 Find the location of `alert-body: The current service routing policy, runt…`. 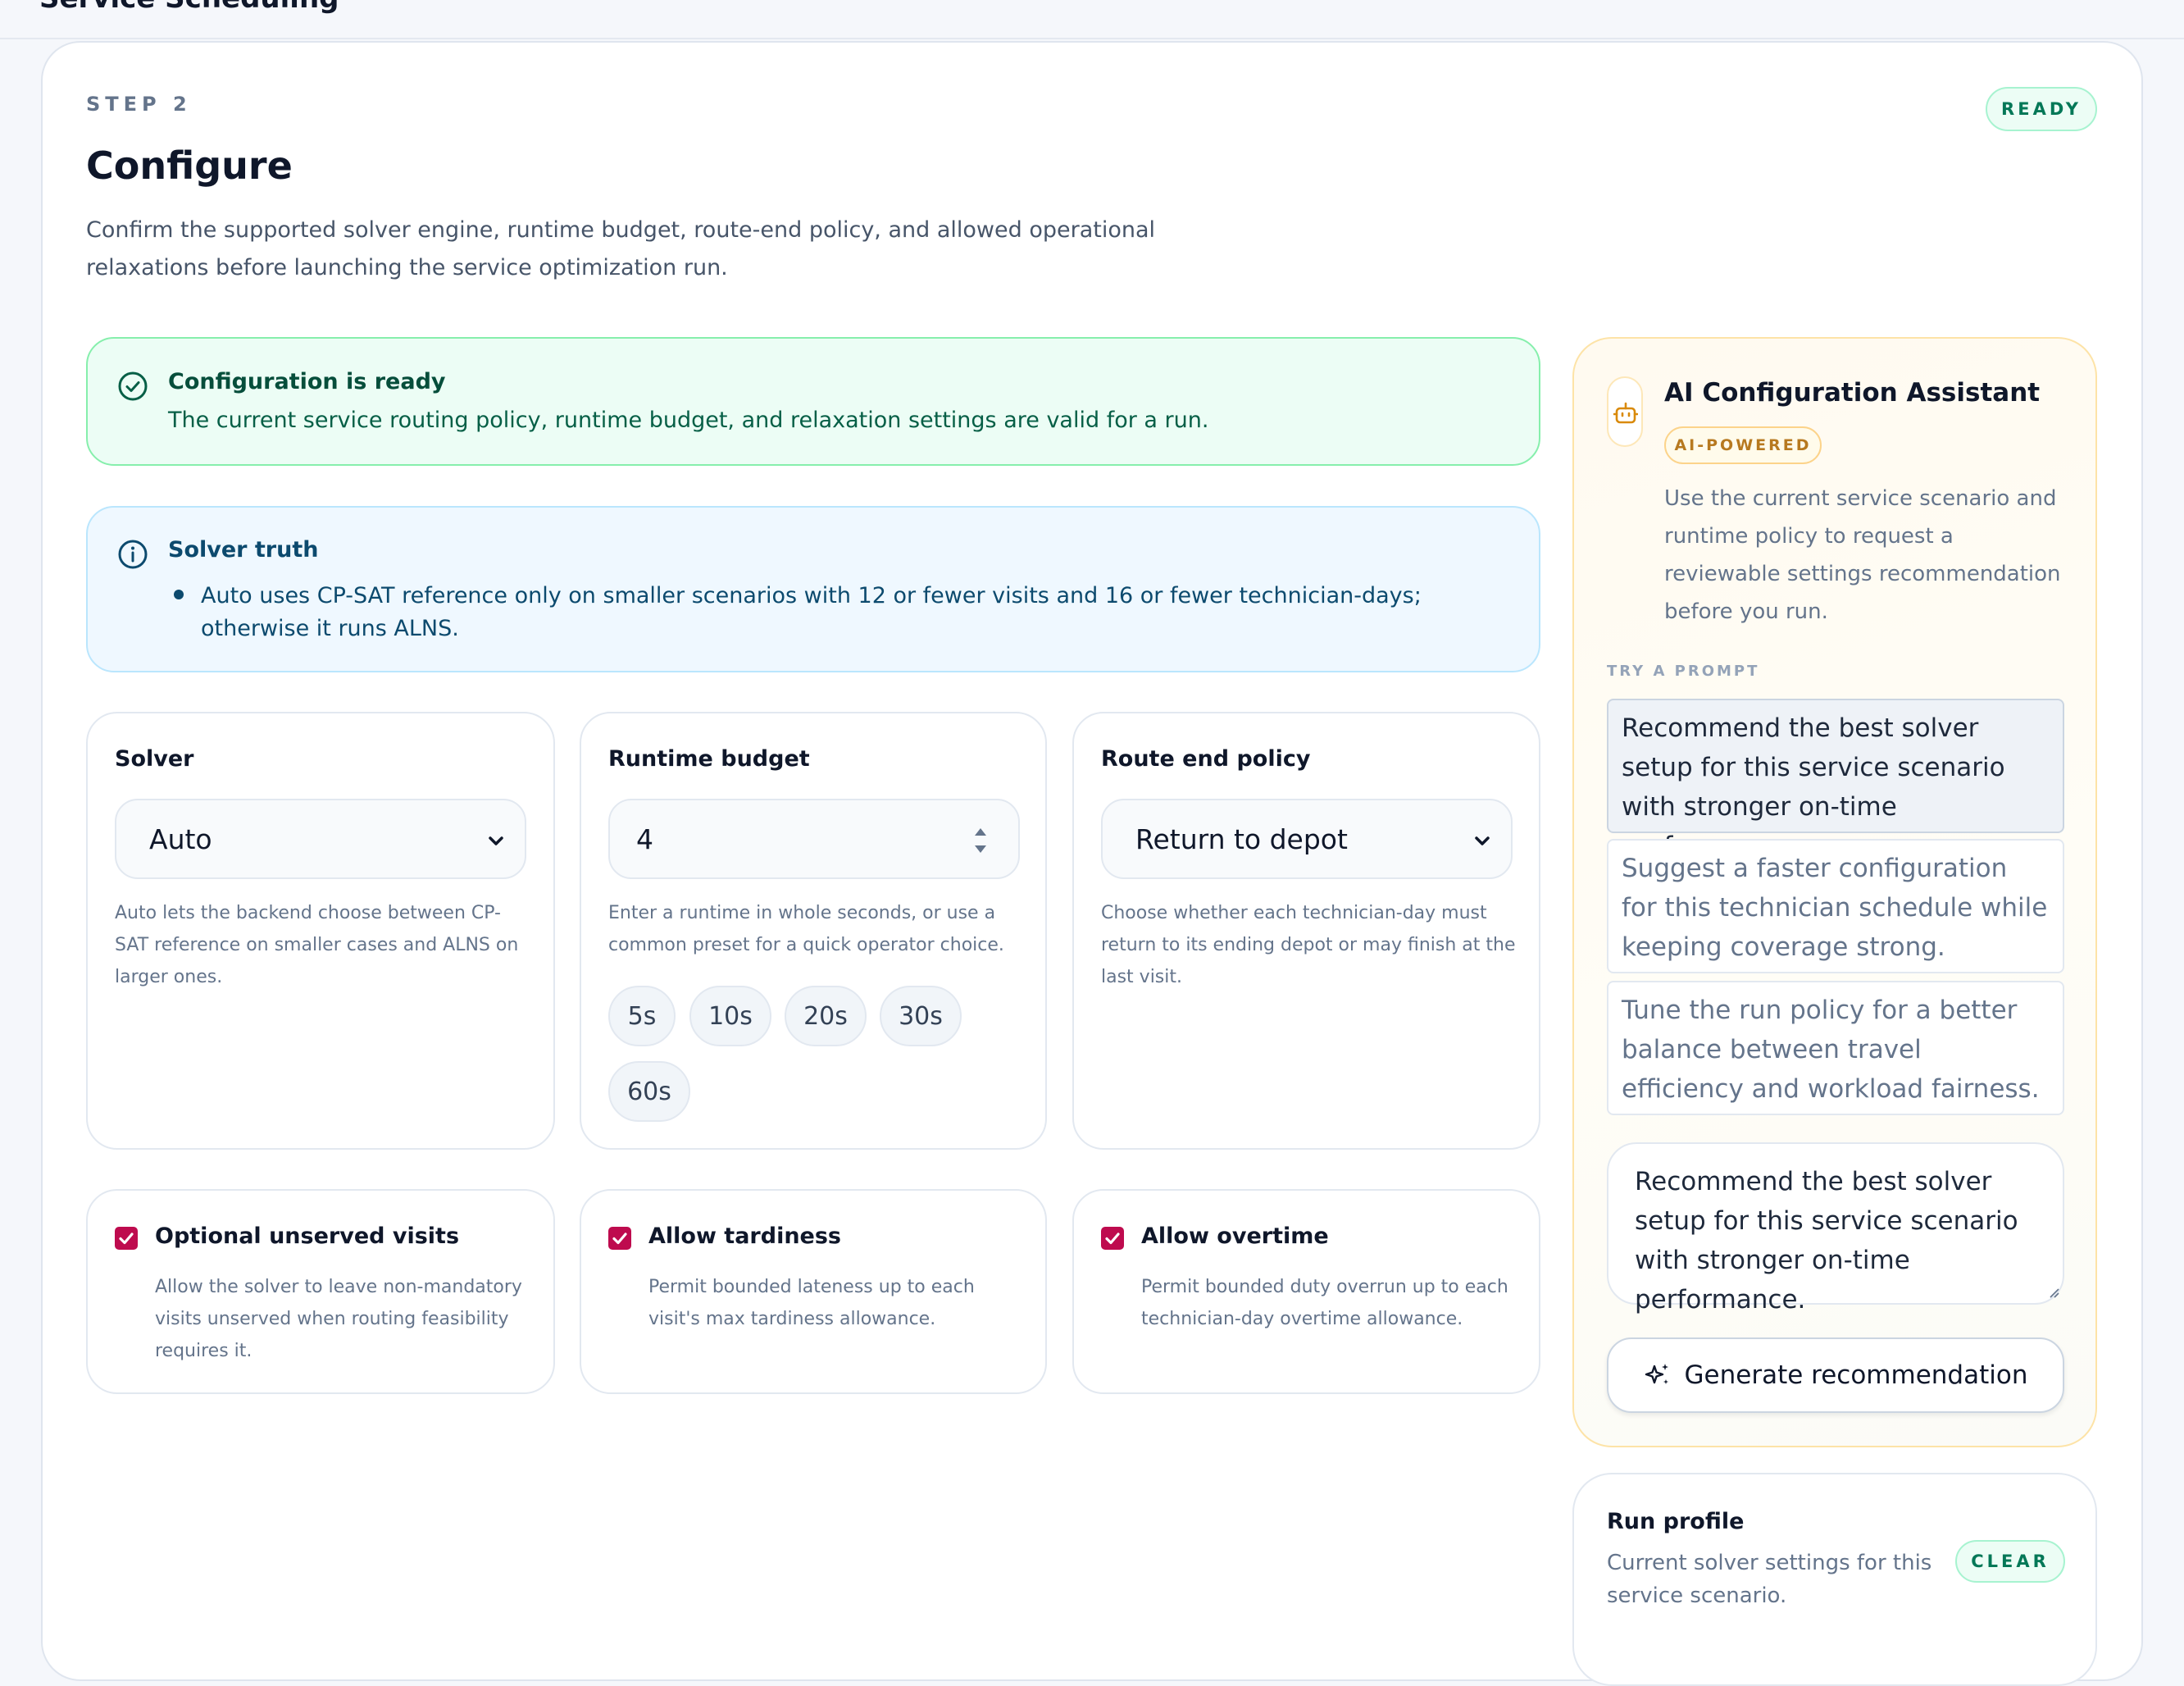

alert-body: The current service routing policy, runt… is located at coordinates (688, 420).